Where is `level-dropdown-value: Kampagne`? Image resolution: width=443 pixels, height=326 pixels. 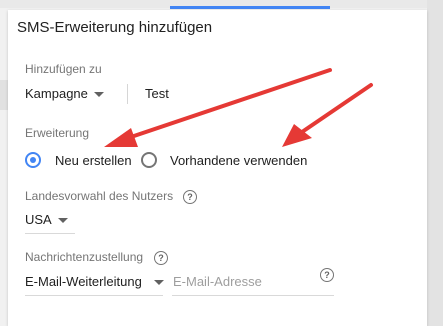 level-dropdown-value: Kampagne is located at coordinates (56, 93).